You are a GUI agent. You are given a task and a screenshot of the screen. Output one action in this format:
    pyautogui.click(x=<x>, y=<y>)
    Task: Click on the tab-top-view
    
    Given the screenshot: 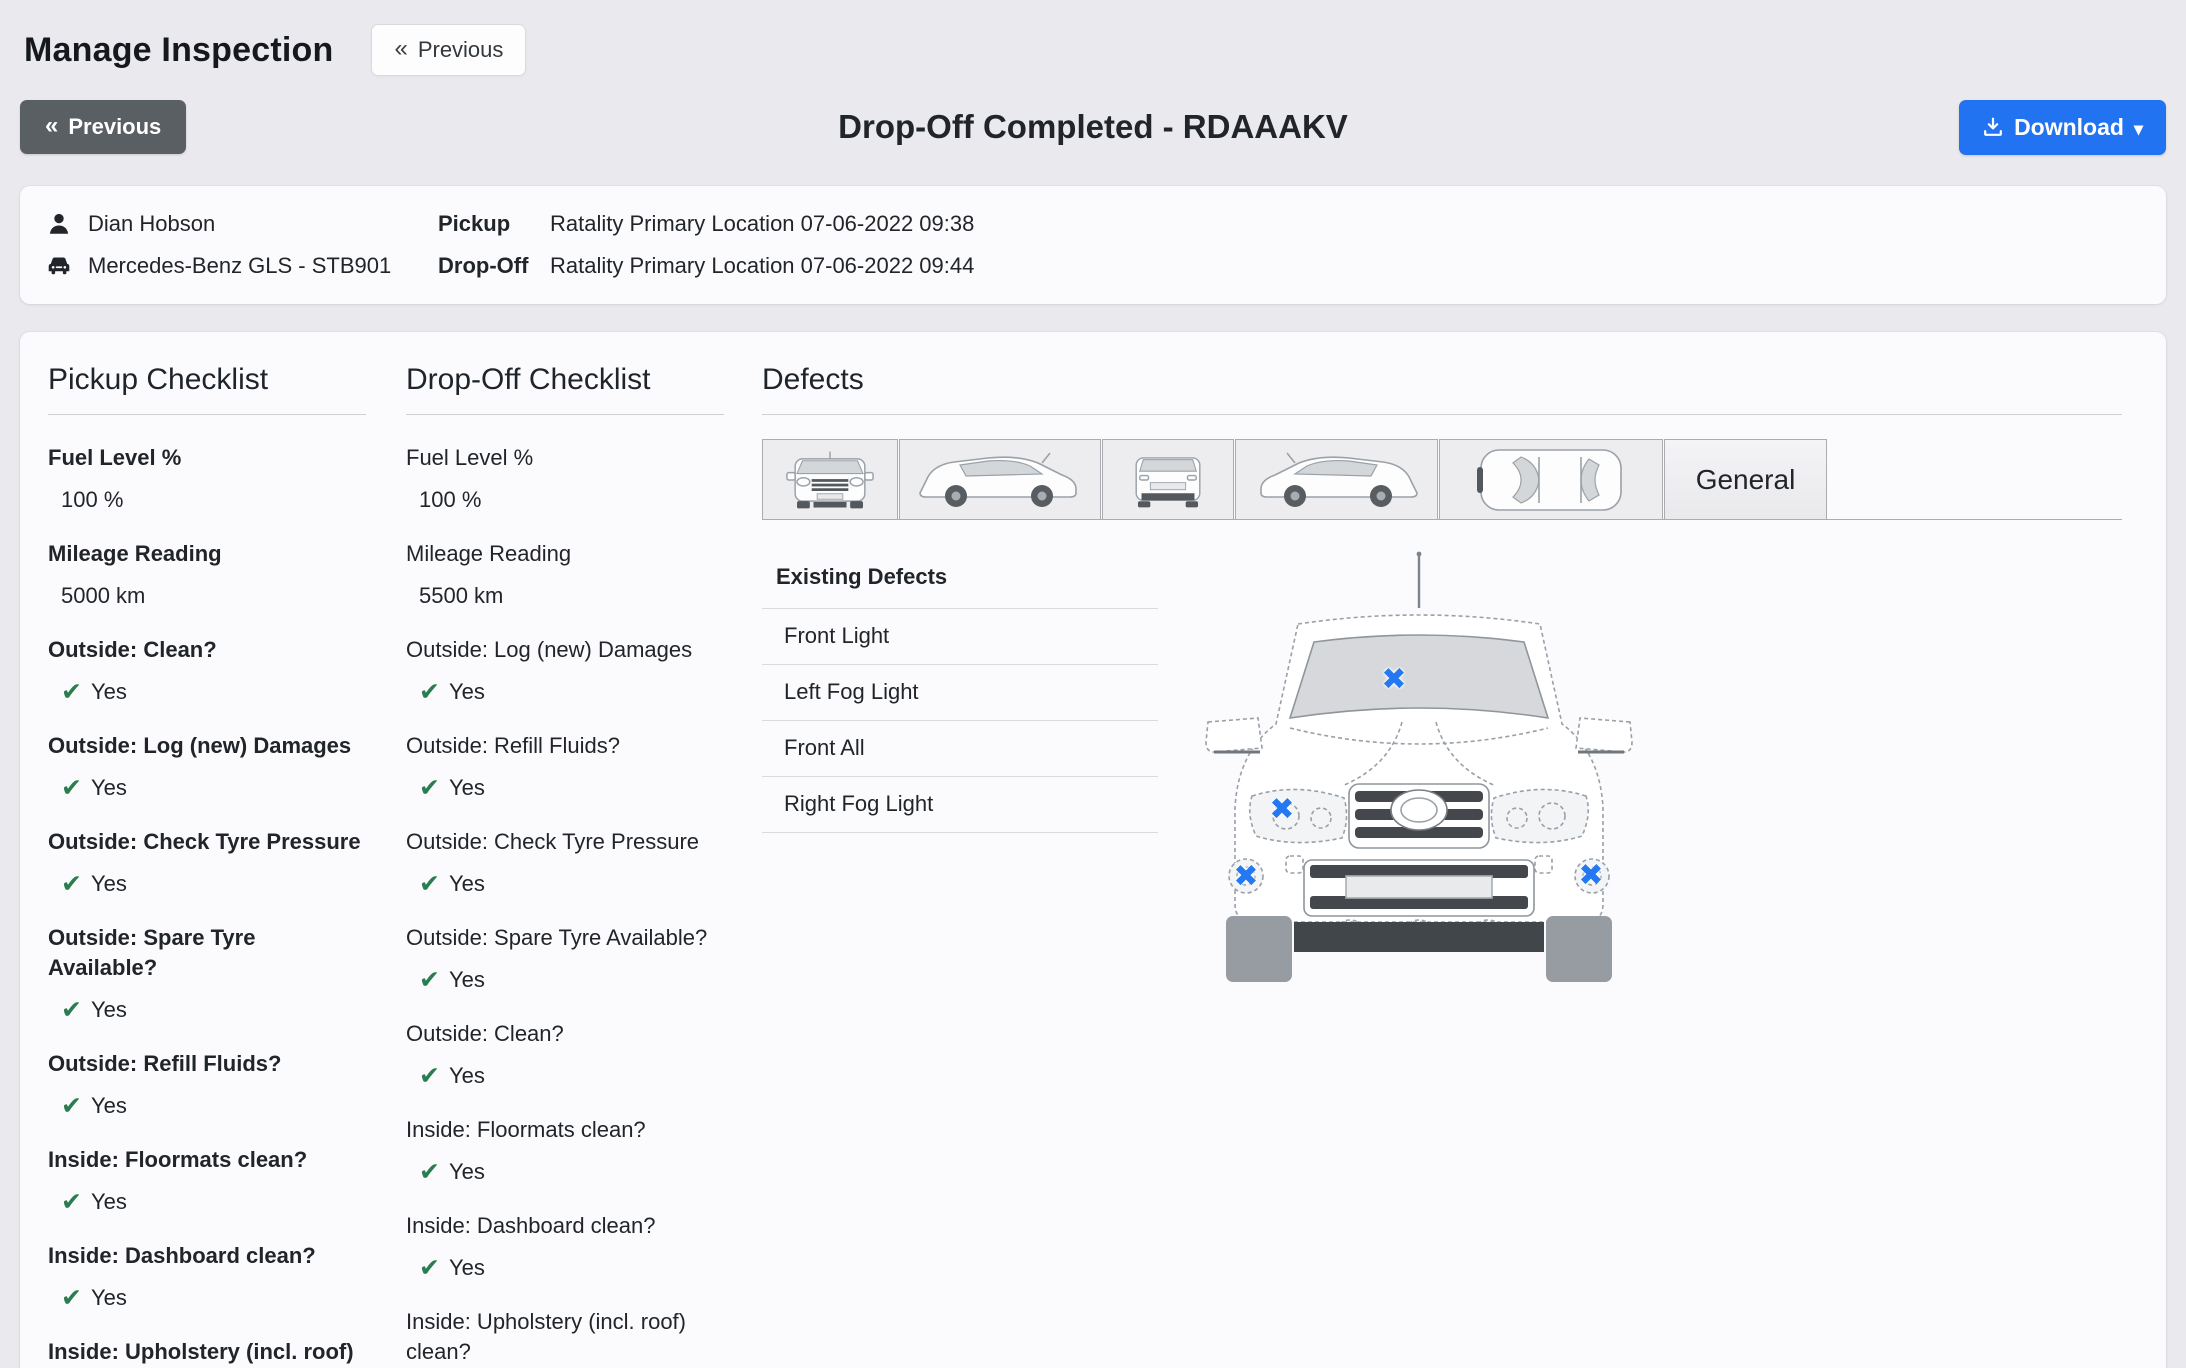 What is the action you would take?
    pyautogui.click(x=1551, y=479)
    